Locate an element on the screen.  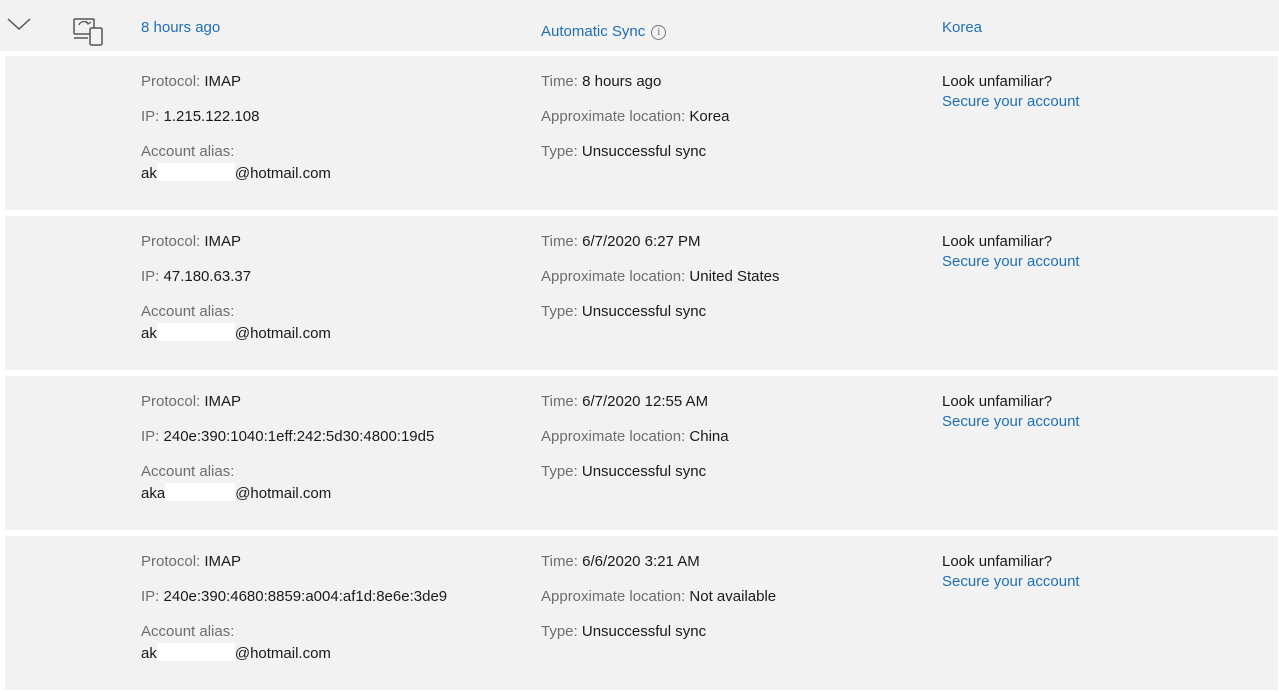
time-row: Time: 6/7/2020 6:27 PM is located at coordinates (621, 241).